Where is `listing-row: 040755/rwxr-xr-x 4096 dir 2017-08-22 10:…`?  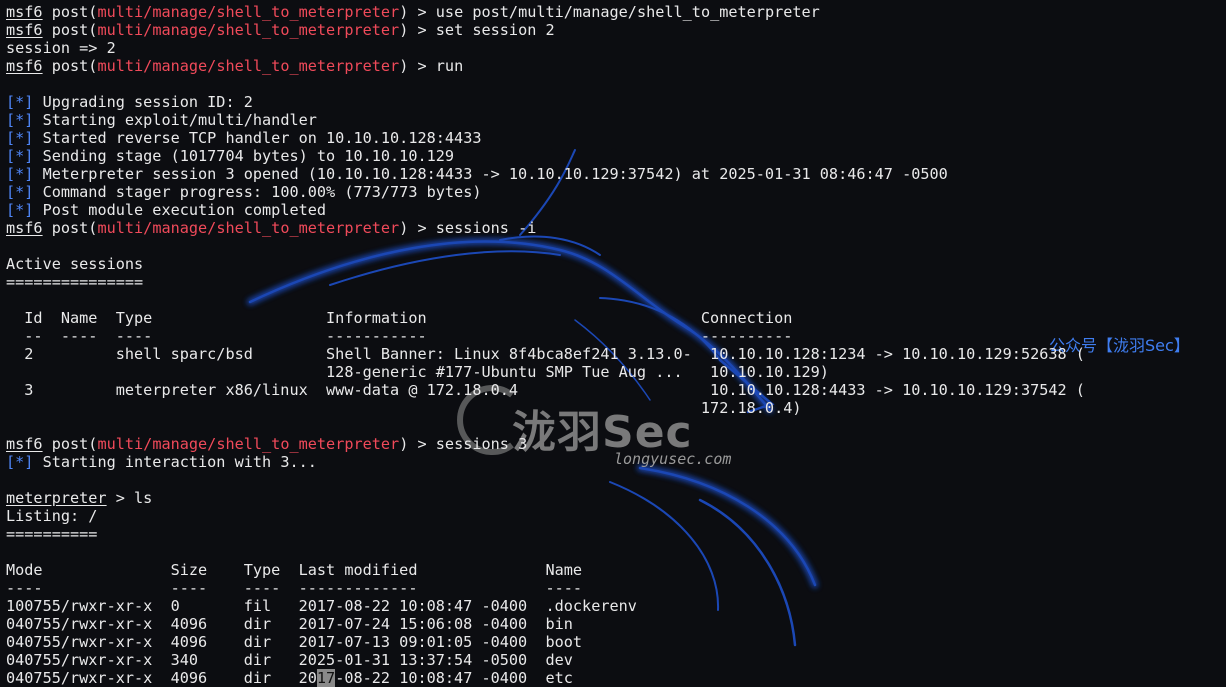
listing-row: 040755/rwxr-xr-x 4096 dir 2017-08-22 10:… is located at coordinates (545, 678).